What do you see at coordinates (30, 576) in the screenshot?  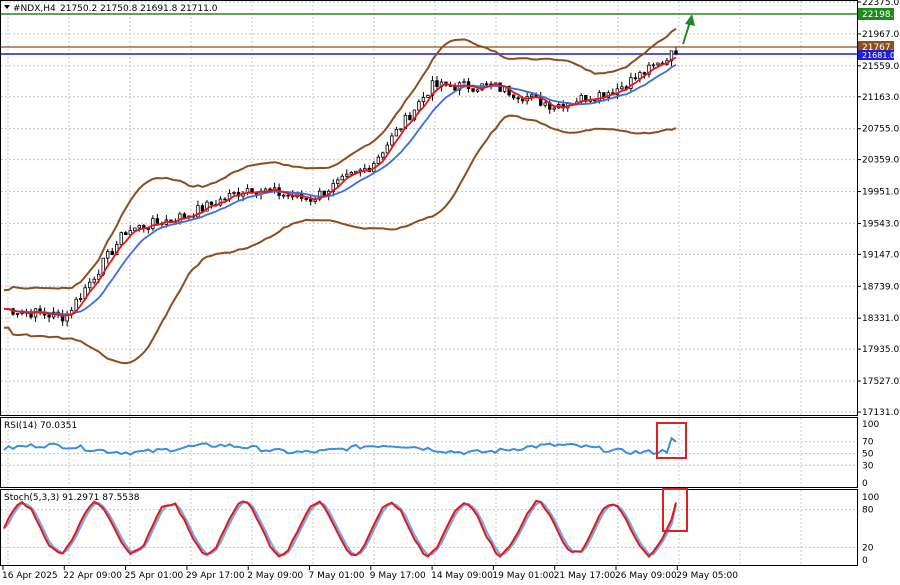 I see `x-tick-label: 16 Apr 2025` at bounding box center [30, 576].